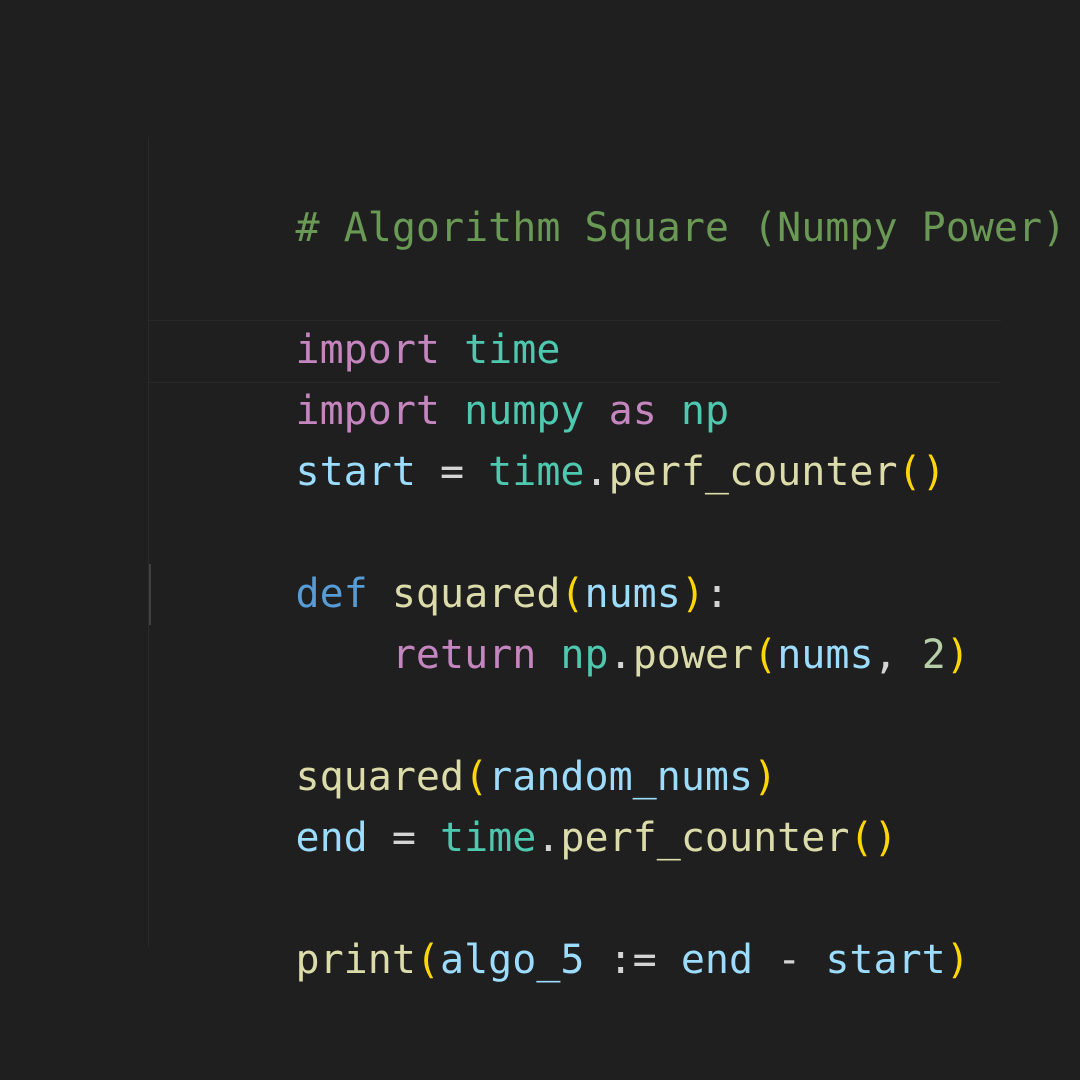 This screenshot has width=1080, height=1080. What do you see at coordinates (933, 655) in the screenshot?
I see `number-token: 2` at bounding box center [933, 655].